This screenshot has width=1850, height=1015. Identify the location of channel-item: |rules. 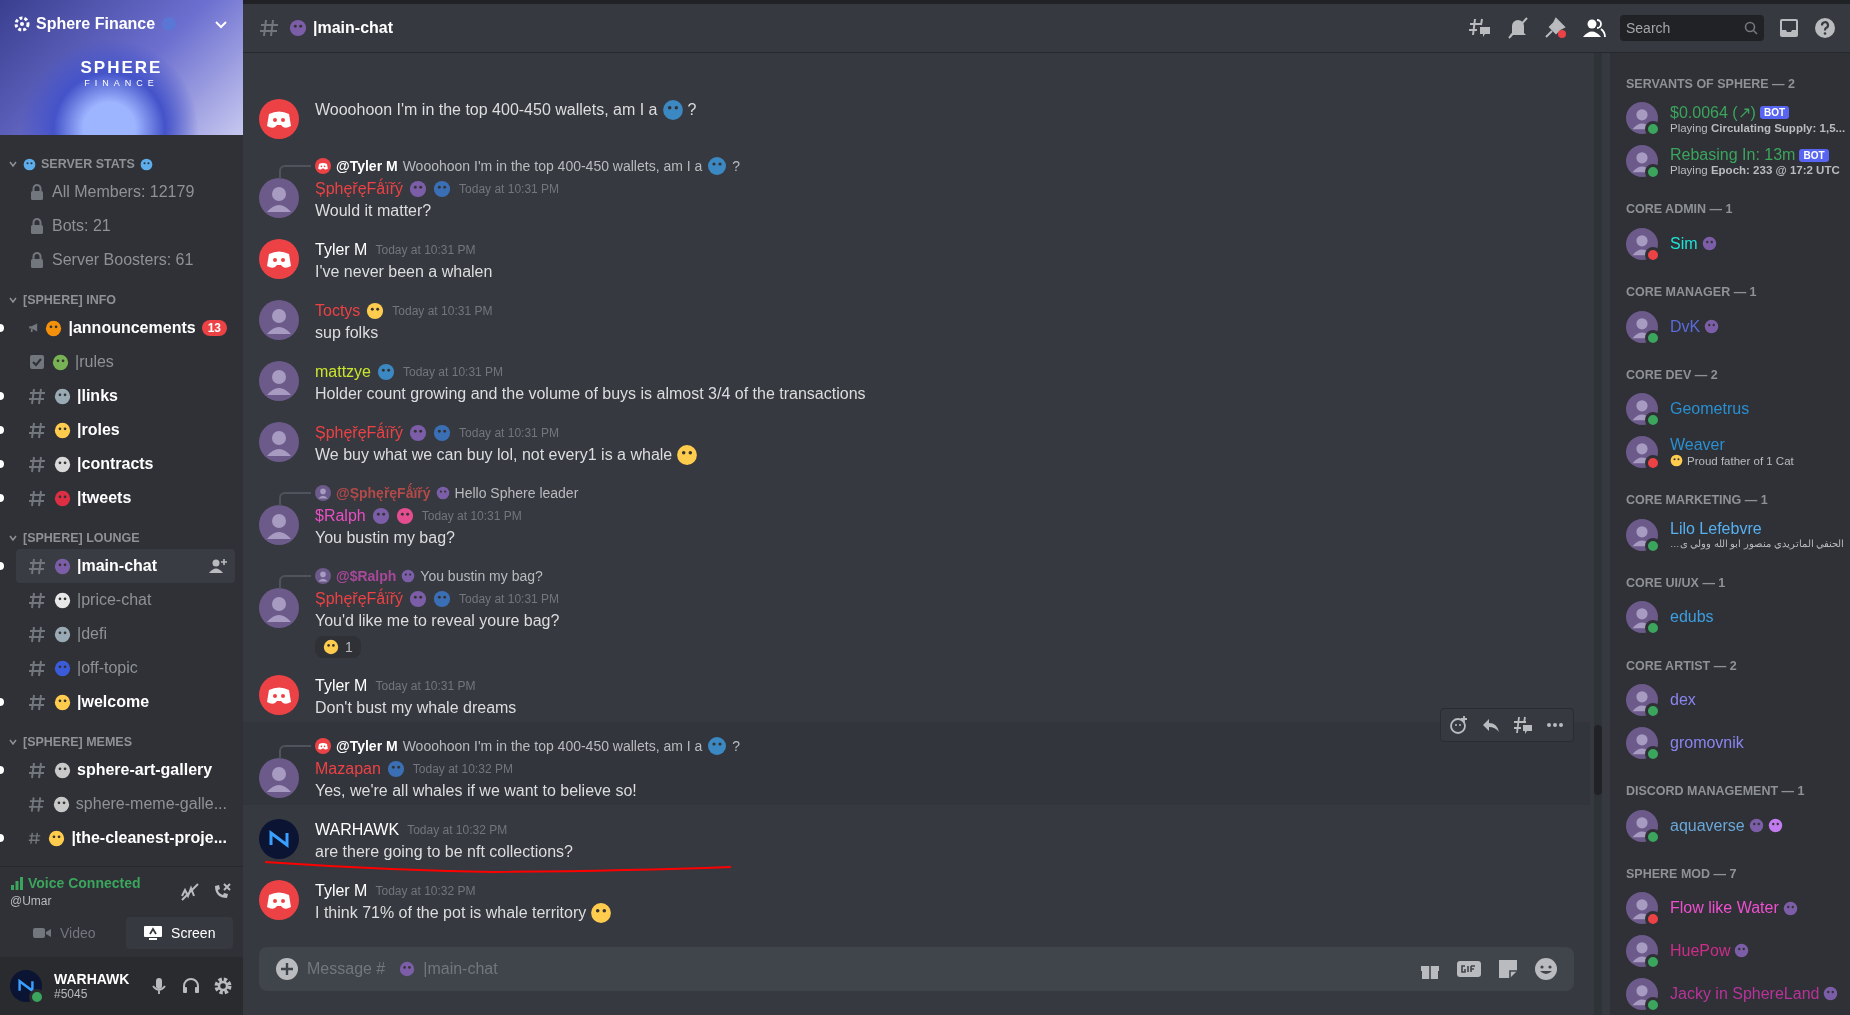
(125, 362).